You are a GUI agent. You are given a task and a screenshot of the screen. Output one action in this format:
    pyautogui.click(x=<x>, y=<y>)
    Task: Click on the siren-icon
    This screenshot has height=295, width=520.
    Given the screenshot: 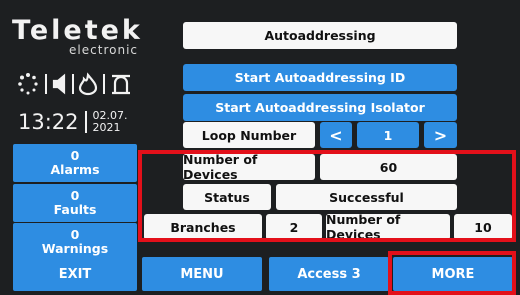 What is the action you would take?
    pyautogui.click(x=121, y=84)
    